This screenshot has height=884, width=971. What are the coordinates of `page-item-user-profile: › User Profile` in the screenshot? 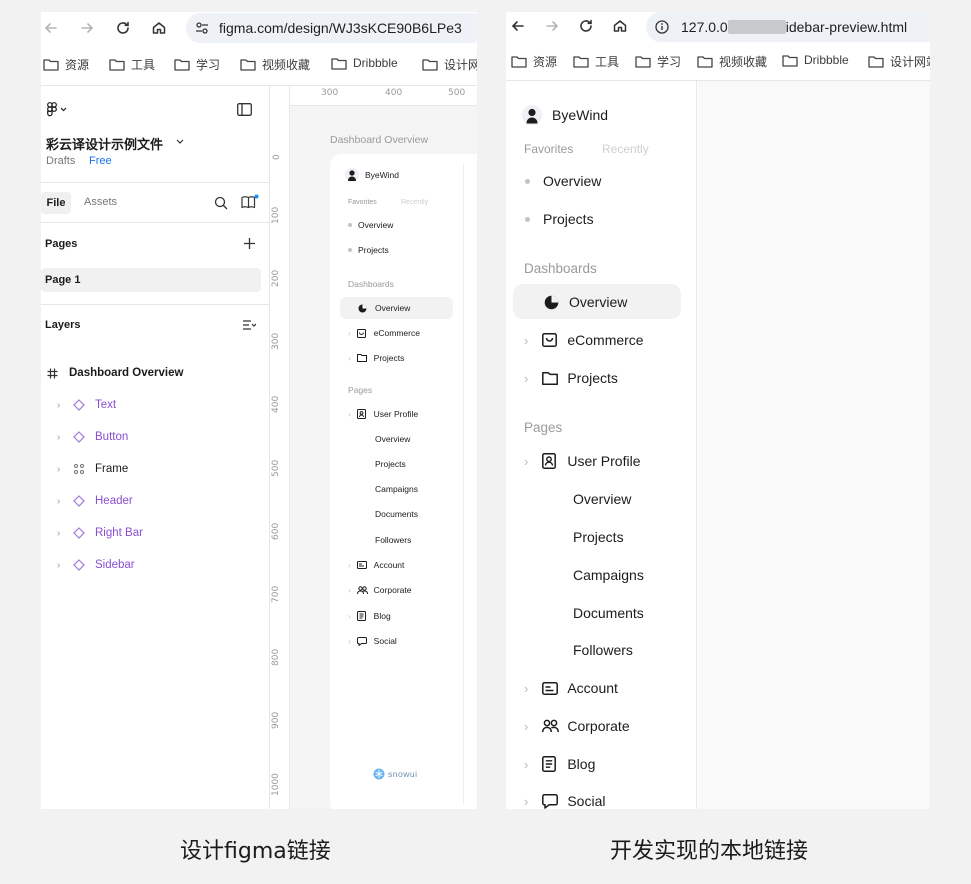 It's located at (601, 461).